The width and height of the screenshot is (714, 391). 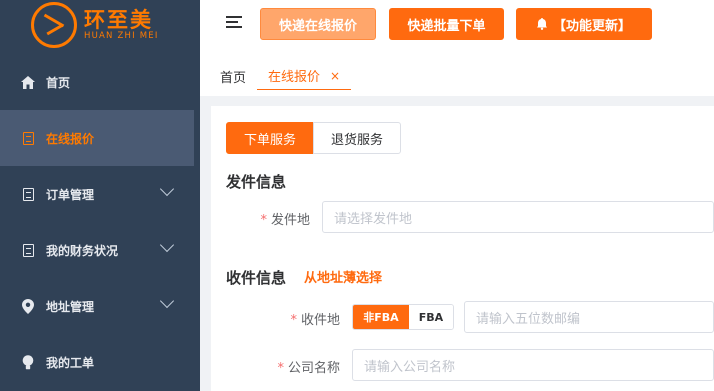 I want to click on home-icon, so click(x=28, y=82).